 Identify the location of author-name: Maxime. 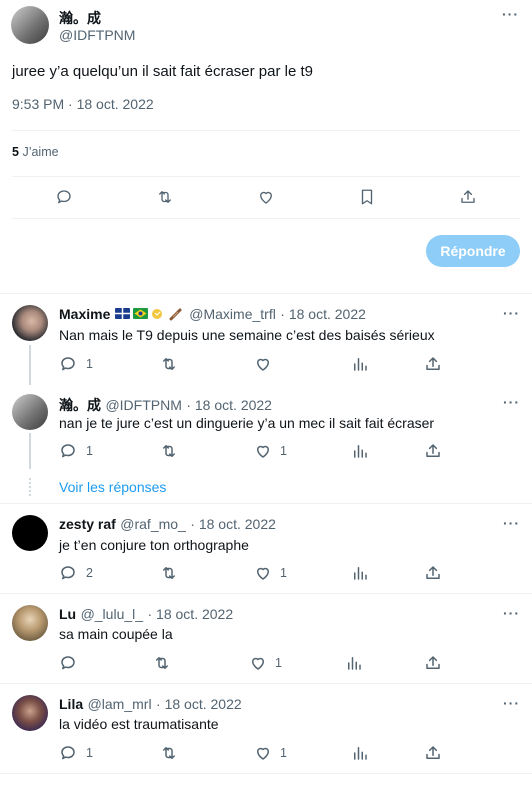
(84, 314).